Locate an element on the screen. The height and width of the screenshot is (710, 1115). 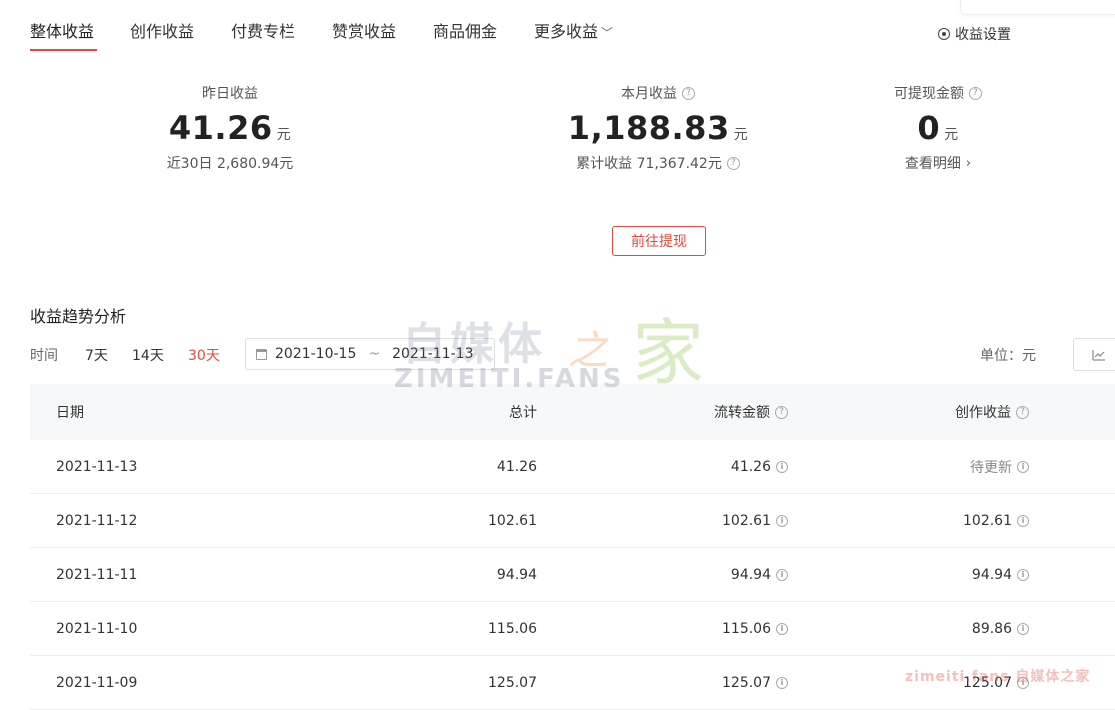
stat-month-value-row: 1,188.83 元 is located at coordinates (658, 128).